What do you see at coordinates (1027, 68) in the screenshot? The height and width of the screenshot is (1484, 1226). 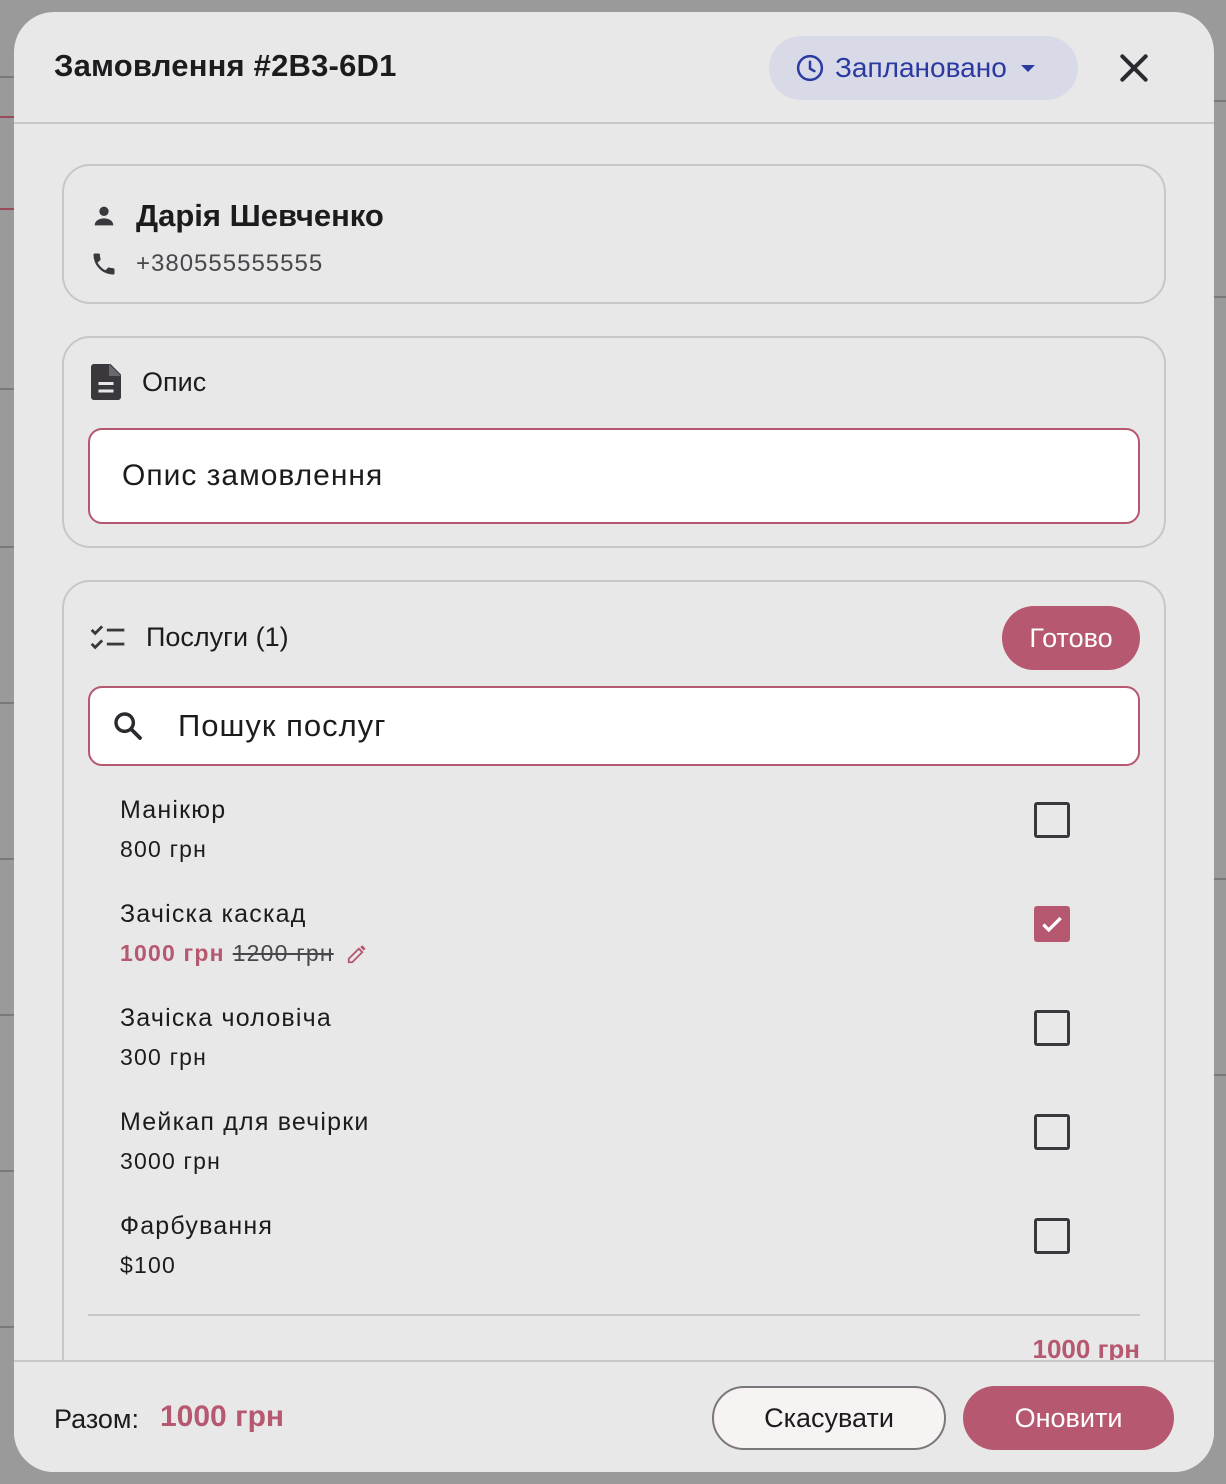 I see `chevron-down-icon` at bounding box center [1027, 68].